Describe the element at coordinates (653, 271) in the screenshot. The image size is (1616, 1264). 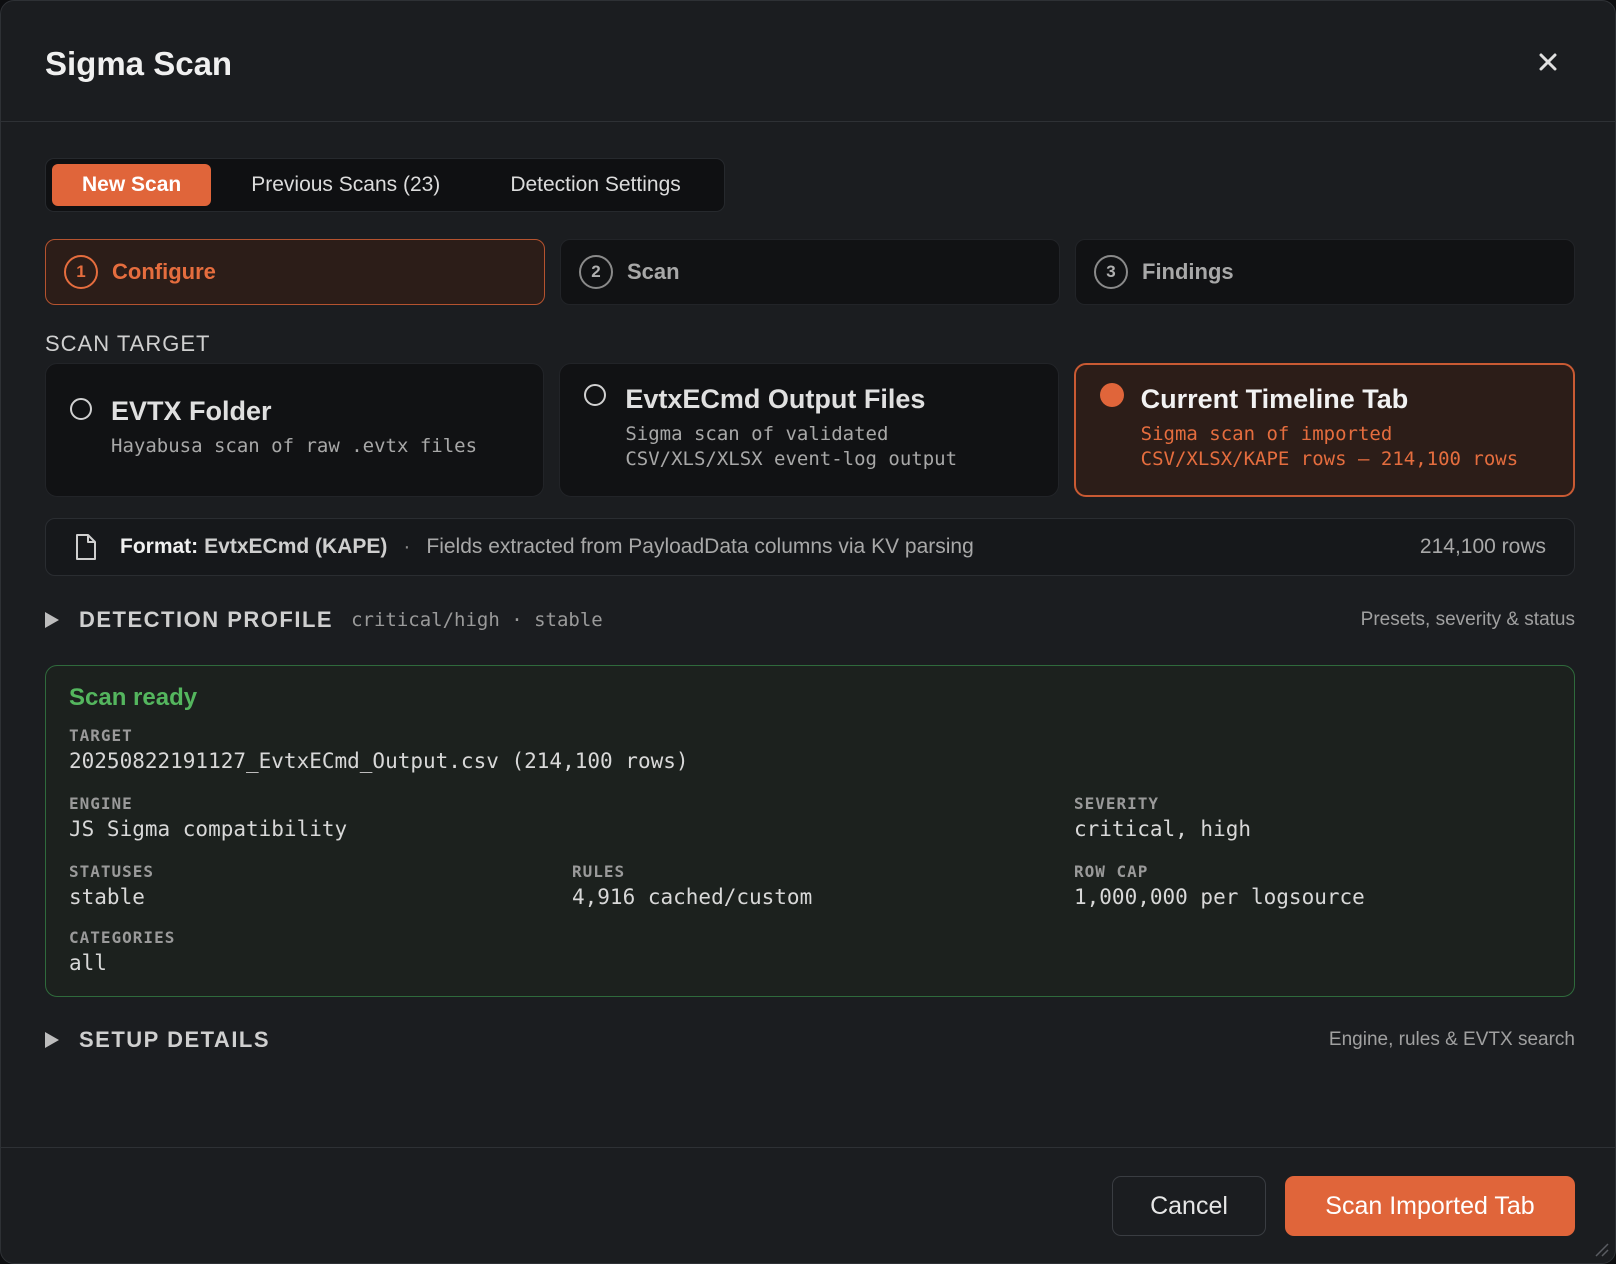
I see `step-label: Scan` at that location.